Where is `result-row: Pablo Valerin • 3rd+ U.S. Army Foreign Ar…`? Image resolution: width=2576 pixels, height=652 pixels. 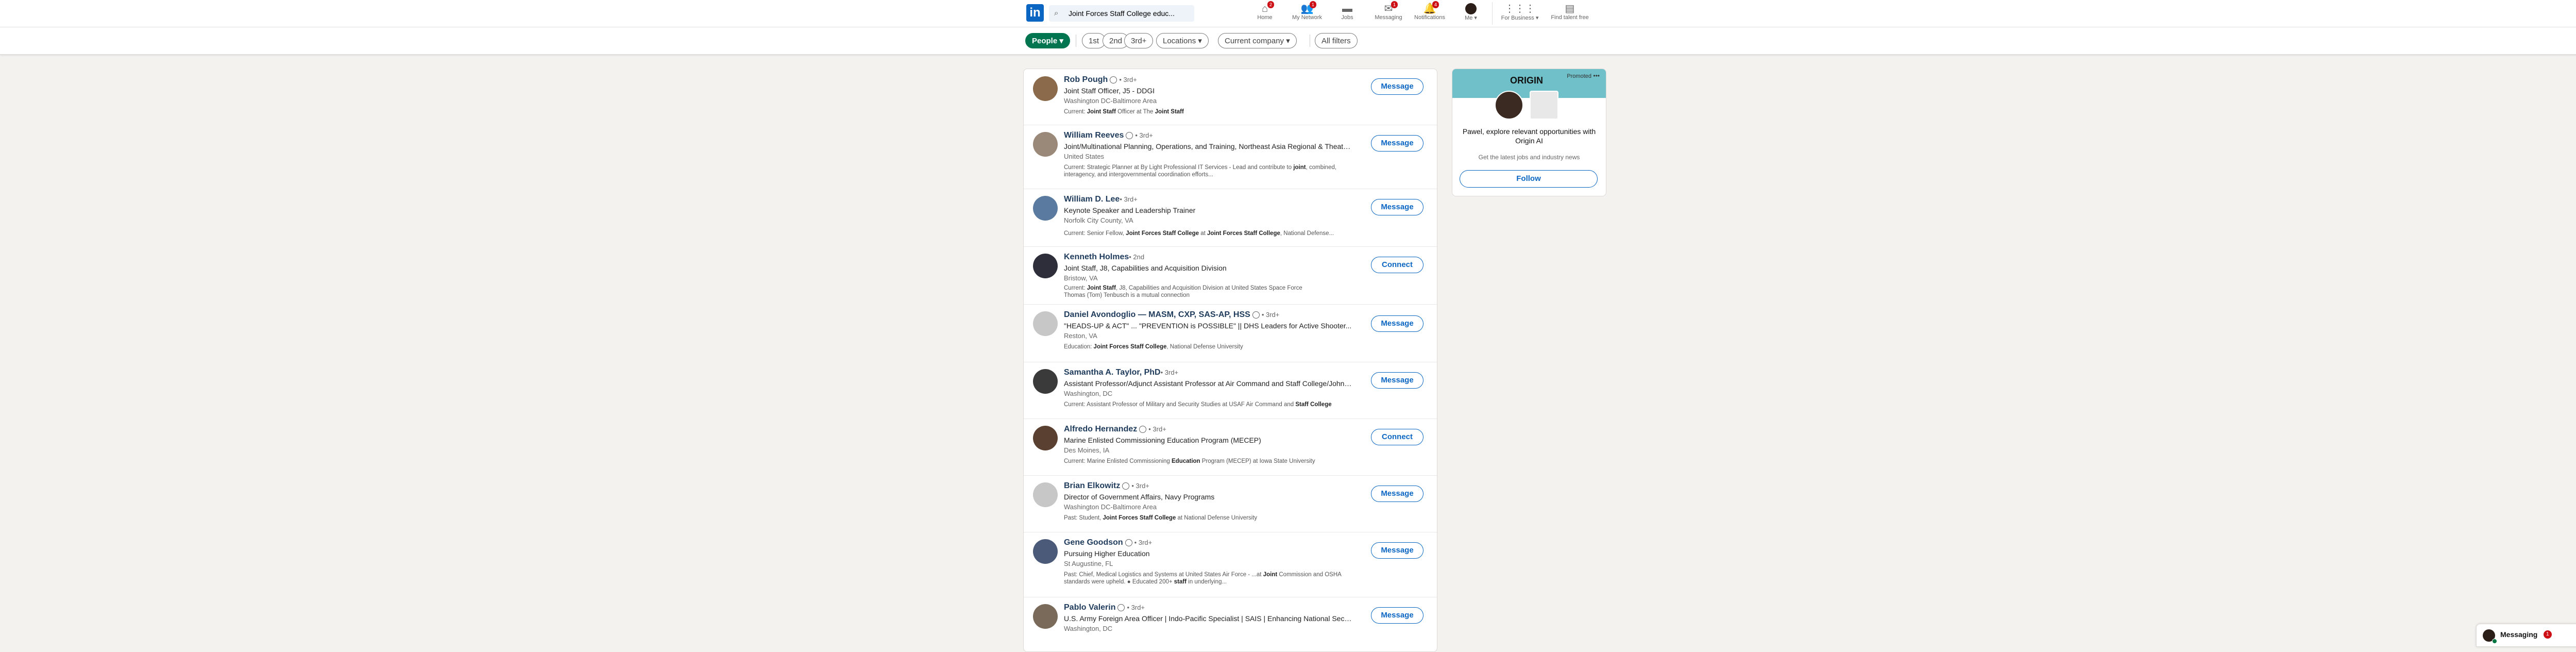 result-row: Pablo Valerin • 3rd+ U.S. Army Foreign Ar… is located at coordinates (1230, 624).